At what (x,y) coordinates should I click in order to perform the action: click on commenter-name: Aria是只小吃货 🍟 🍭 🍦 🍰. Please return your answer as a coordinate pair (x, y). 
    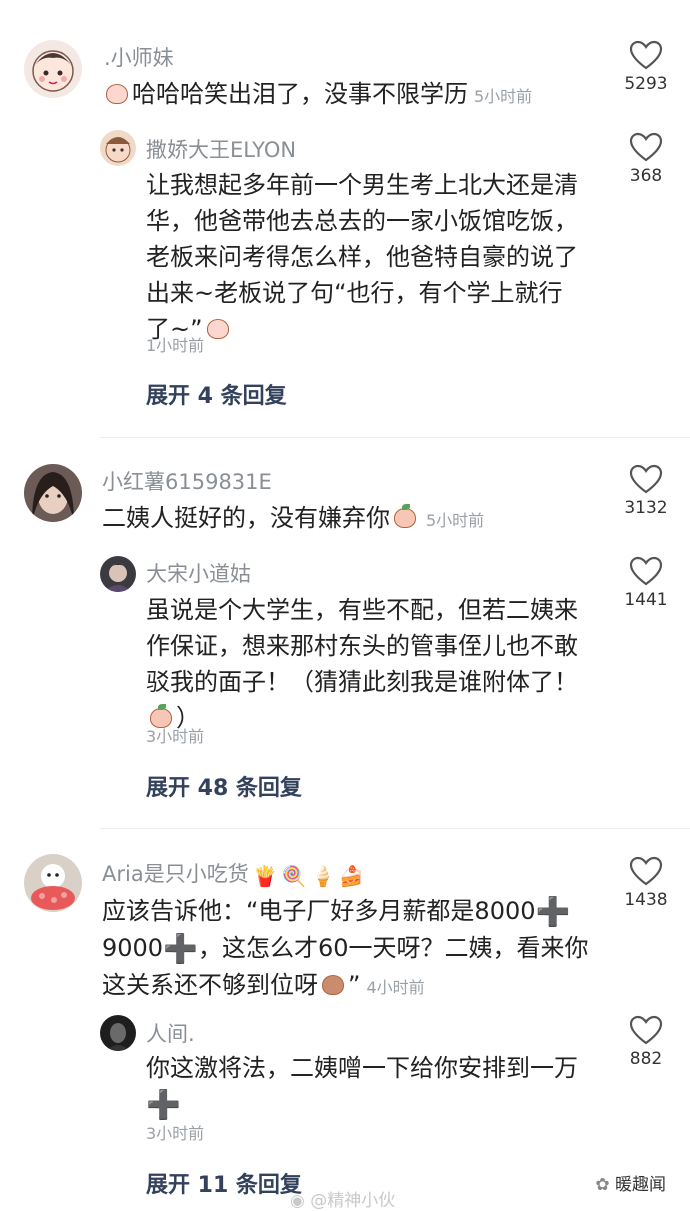
    Looking at the image, I should click on (233, 873).